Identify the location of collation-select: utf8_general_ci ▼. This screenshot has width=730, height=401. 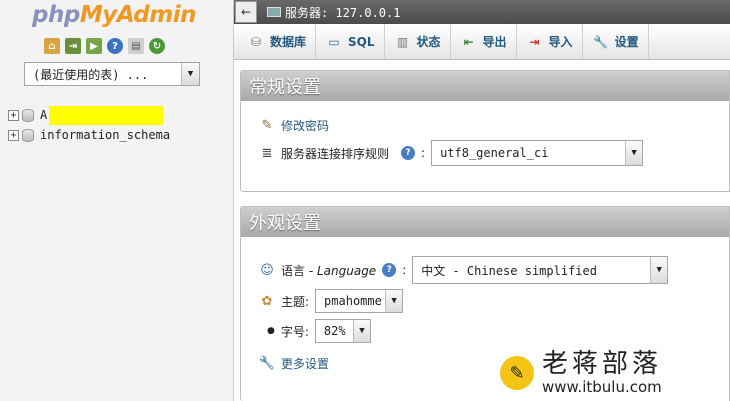
(537, 153).